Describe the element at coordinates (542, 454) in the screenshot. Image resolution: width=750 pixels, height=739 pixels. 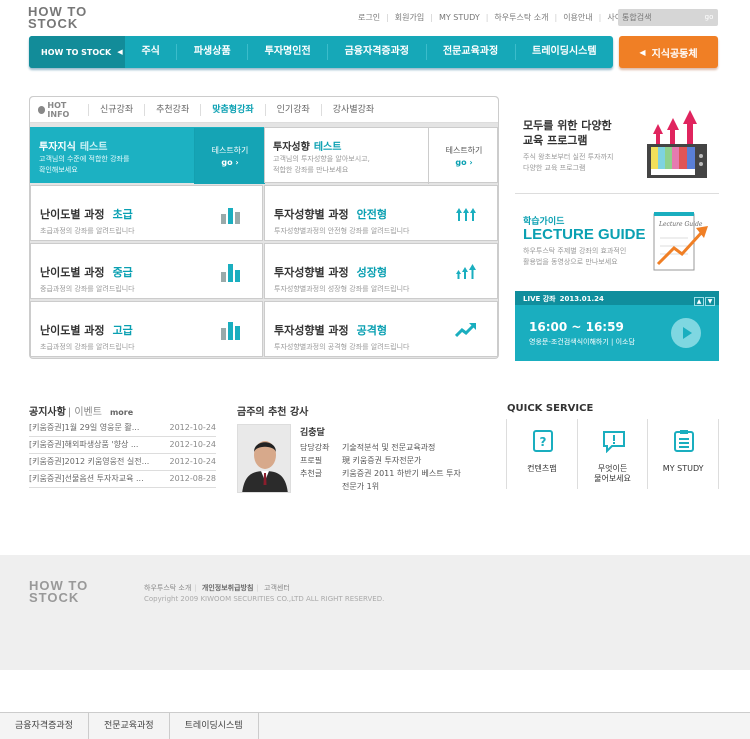
I see `quick-content-map: ? 컨텐츠맵` at that location.